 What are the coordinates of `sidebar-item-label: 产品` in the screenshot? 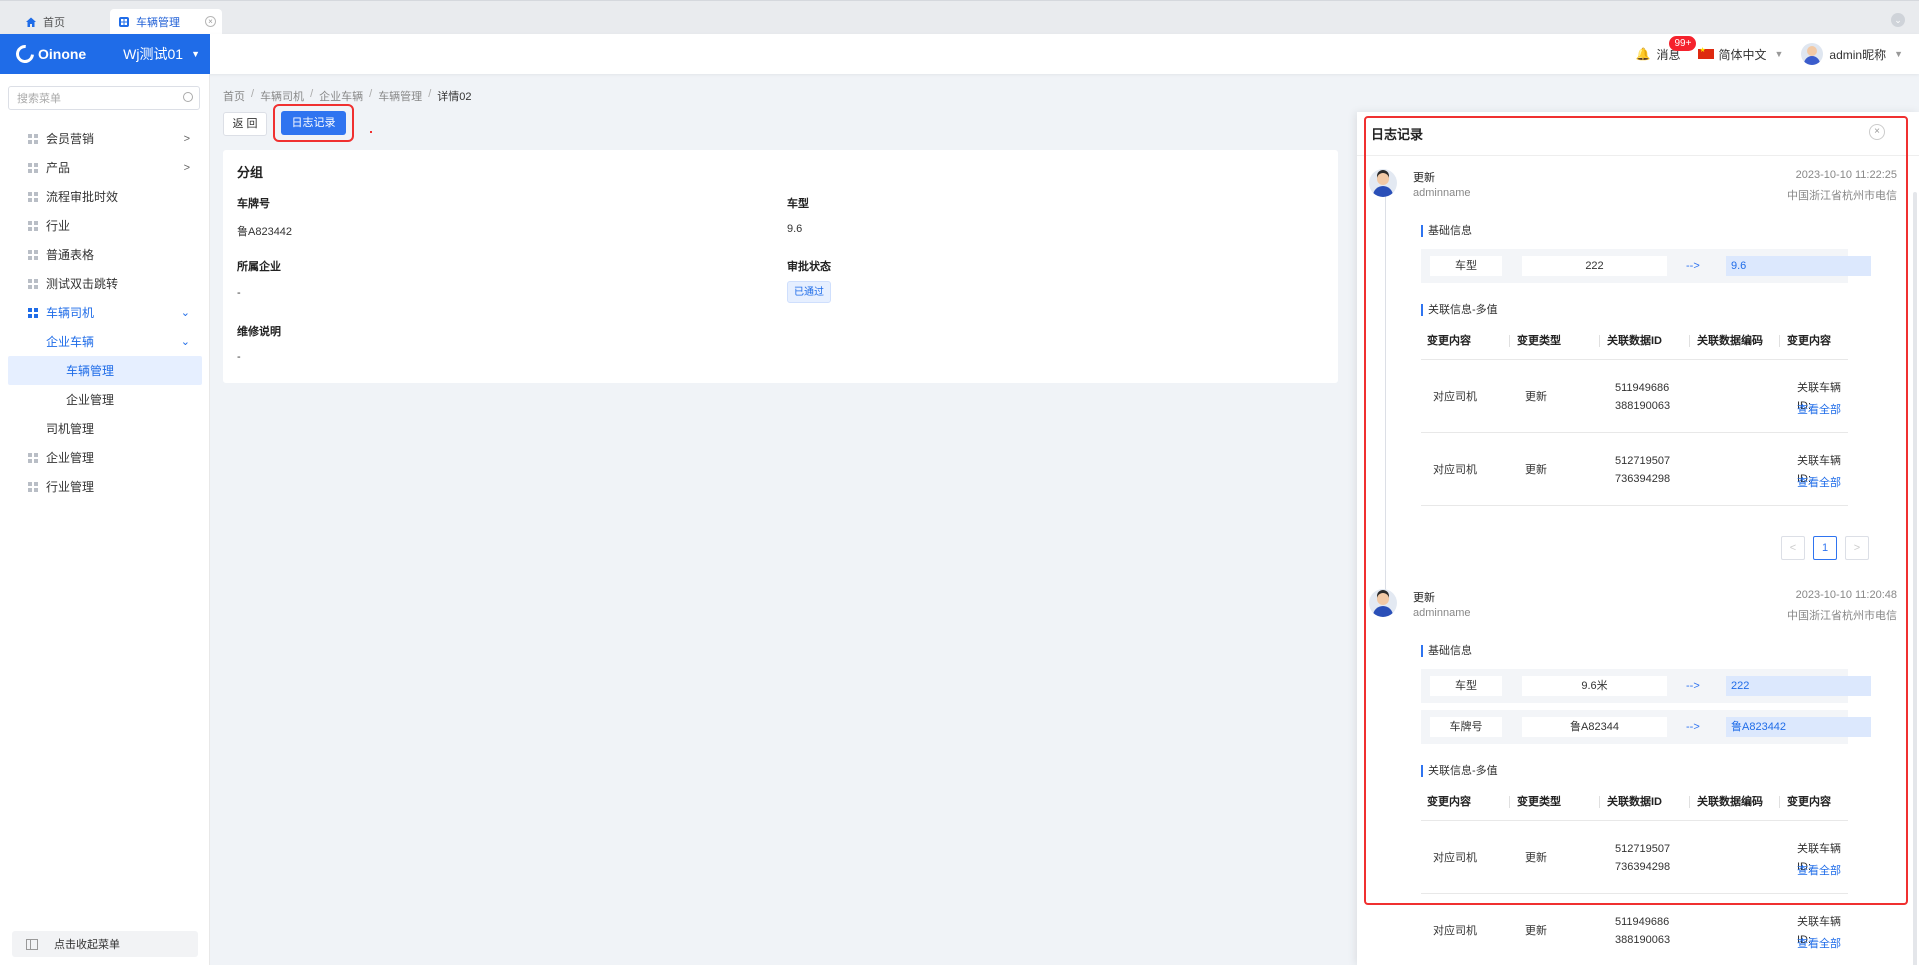 It's located at (58, 168).